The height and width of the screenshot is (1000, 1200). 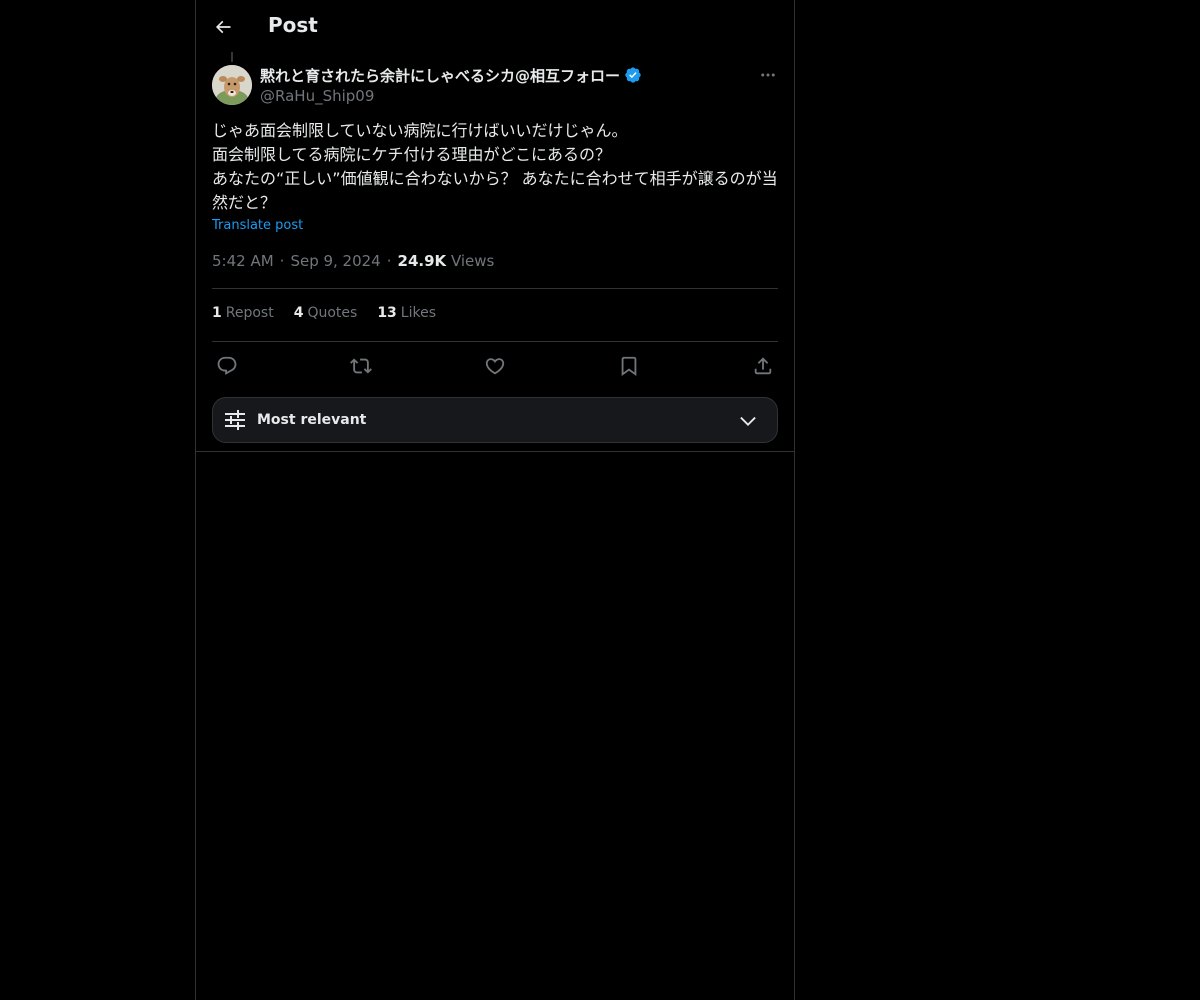 I want to click on reposts-label: Repost, so click(x=249, y=313).